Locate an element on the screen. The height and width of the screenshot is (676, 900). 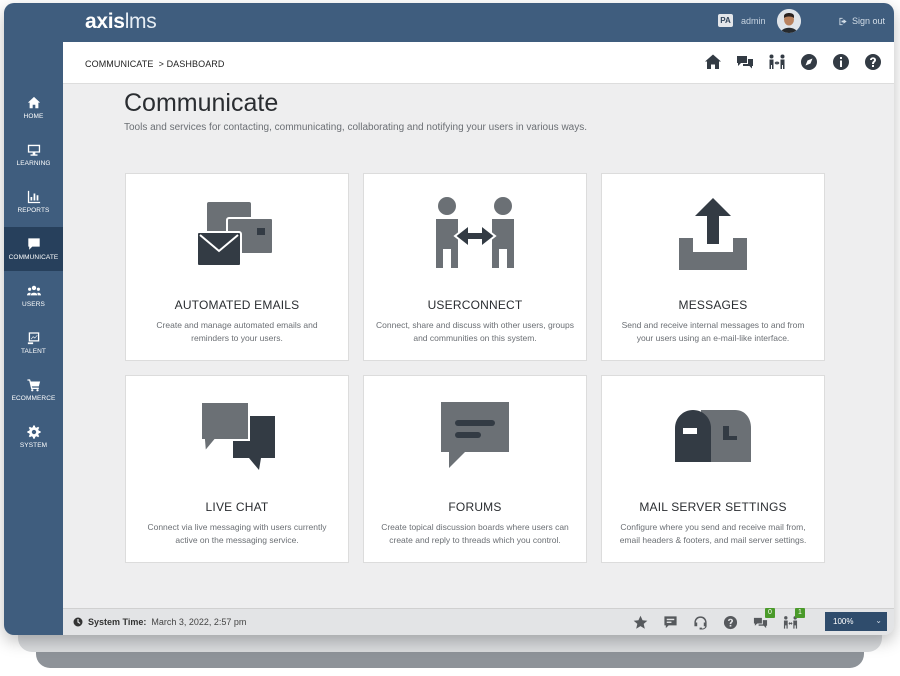
chat-count-badge: 0 is located at coordinates (770, 613).